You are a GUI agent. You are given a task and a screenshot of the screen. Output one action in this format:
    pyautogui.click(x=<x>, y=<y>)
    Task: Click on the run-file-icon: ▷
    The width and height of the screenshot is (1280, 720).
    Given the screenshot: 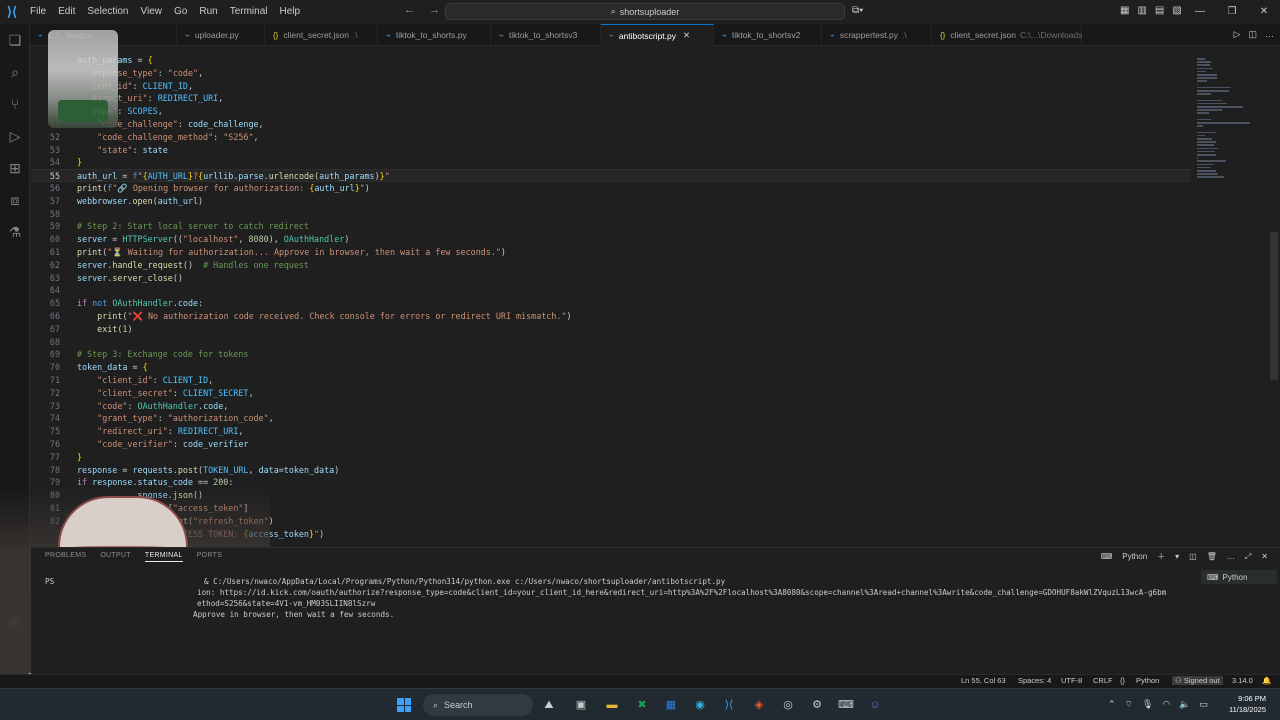 What is the action you would take?
    pyautogui.click(x=1237, y=34)
    